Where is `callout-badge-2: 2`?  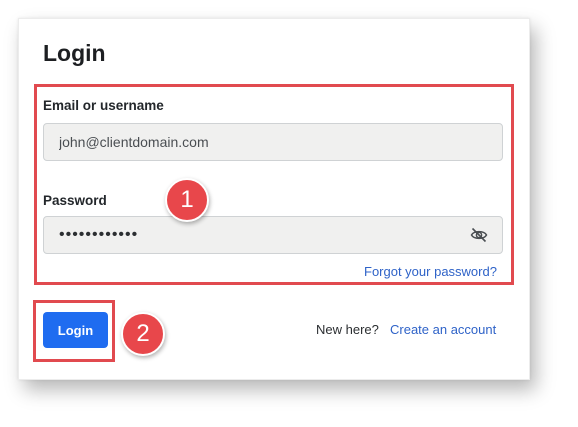
callout-badge-2: 2 is located at coordinates (143, 334).